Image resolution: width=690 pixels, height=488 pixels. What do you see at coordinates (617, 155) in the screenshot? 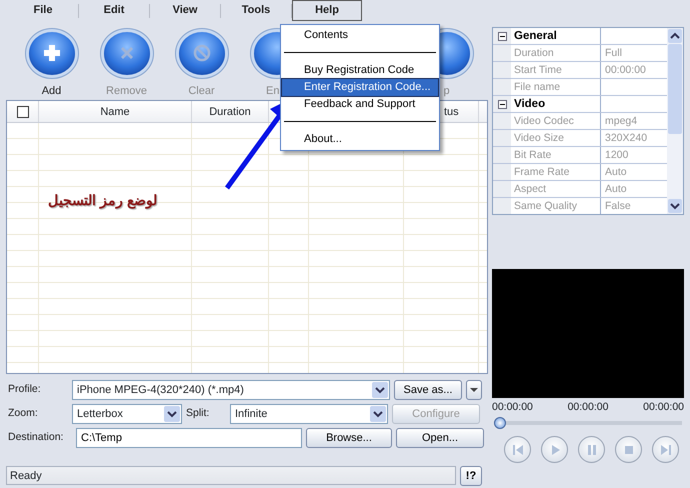
I see `property-value: 1200` at bounding box center [617, 155].